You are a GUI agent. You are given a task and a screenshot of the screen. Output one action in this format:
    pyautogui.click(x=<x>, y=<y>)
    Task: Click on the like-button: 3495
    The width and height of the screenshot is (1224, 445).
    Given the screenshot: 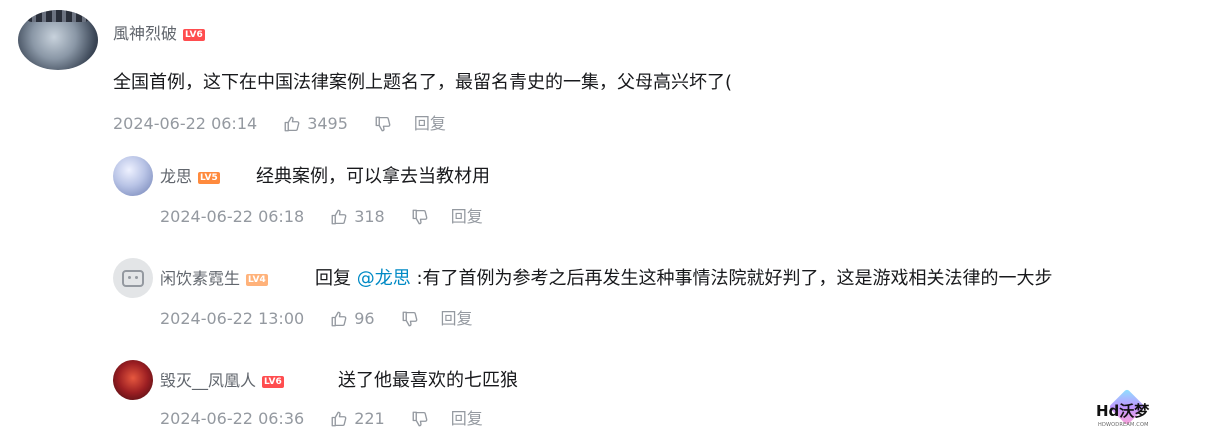 What is the action you would take?
    pyautogui.click(x=315, y=124)
    